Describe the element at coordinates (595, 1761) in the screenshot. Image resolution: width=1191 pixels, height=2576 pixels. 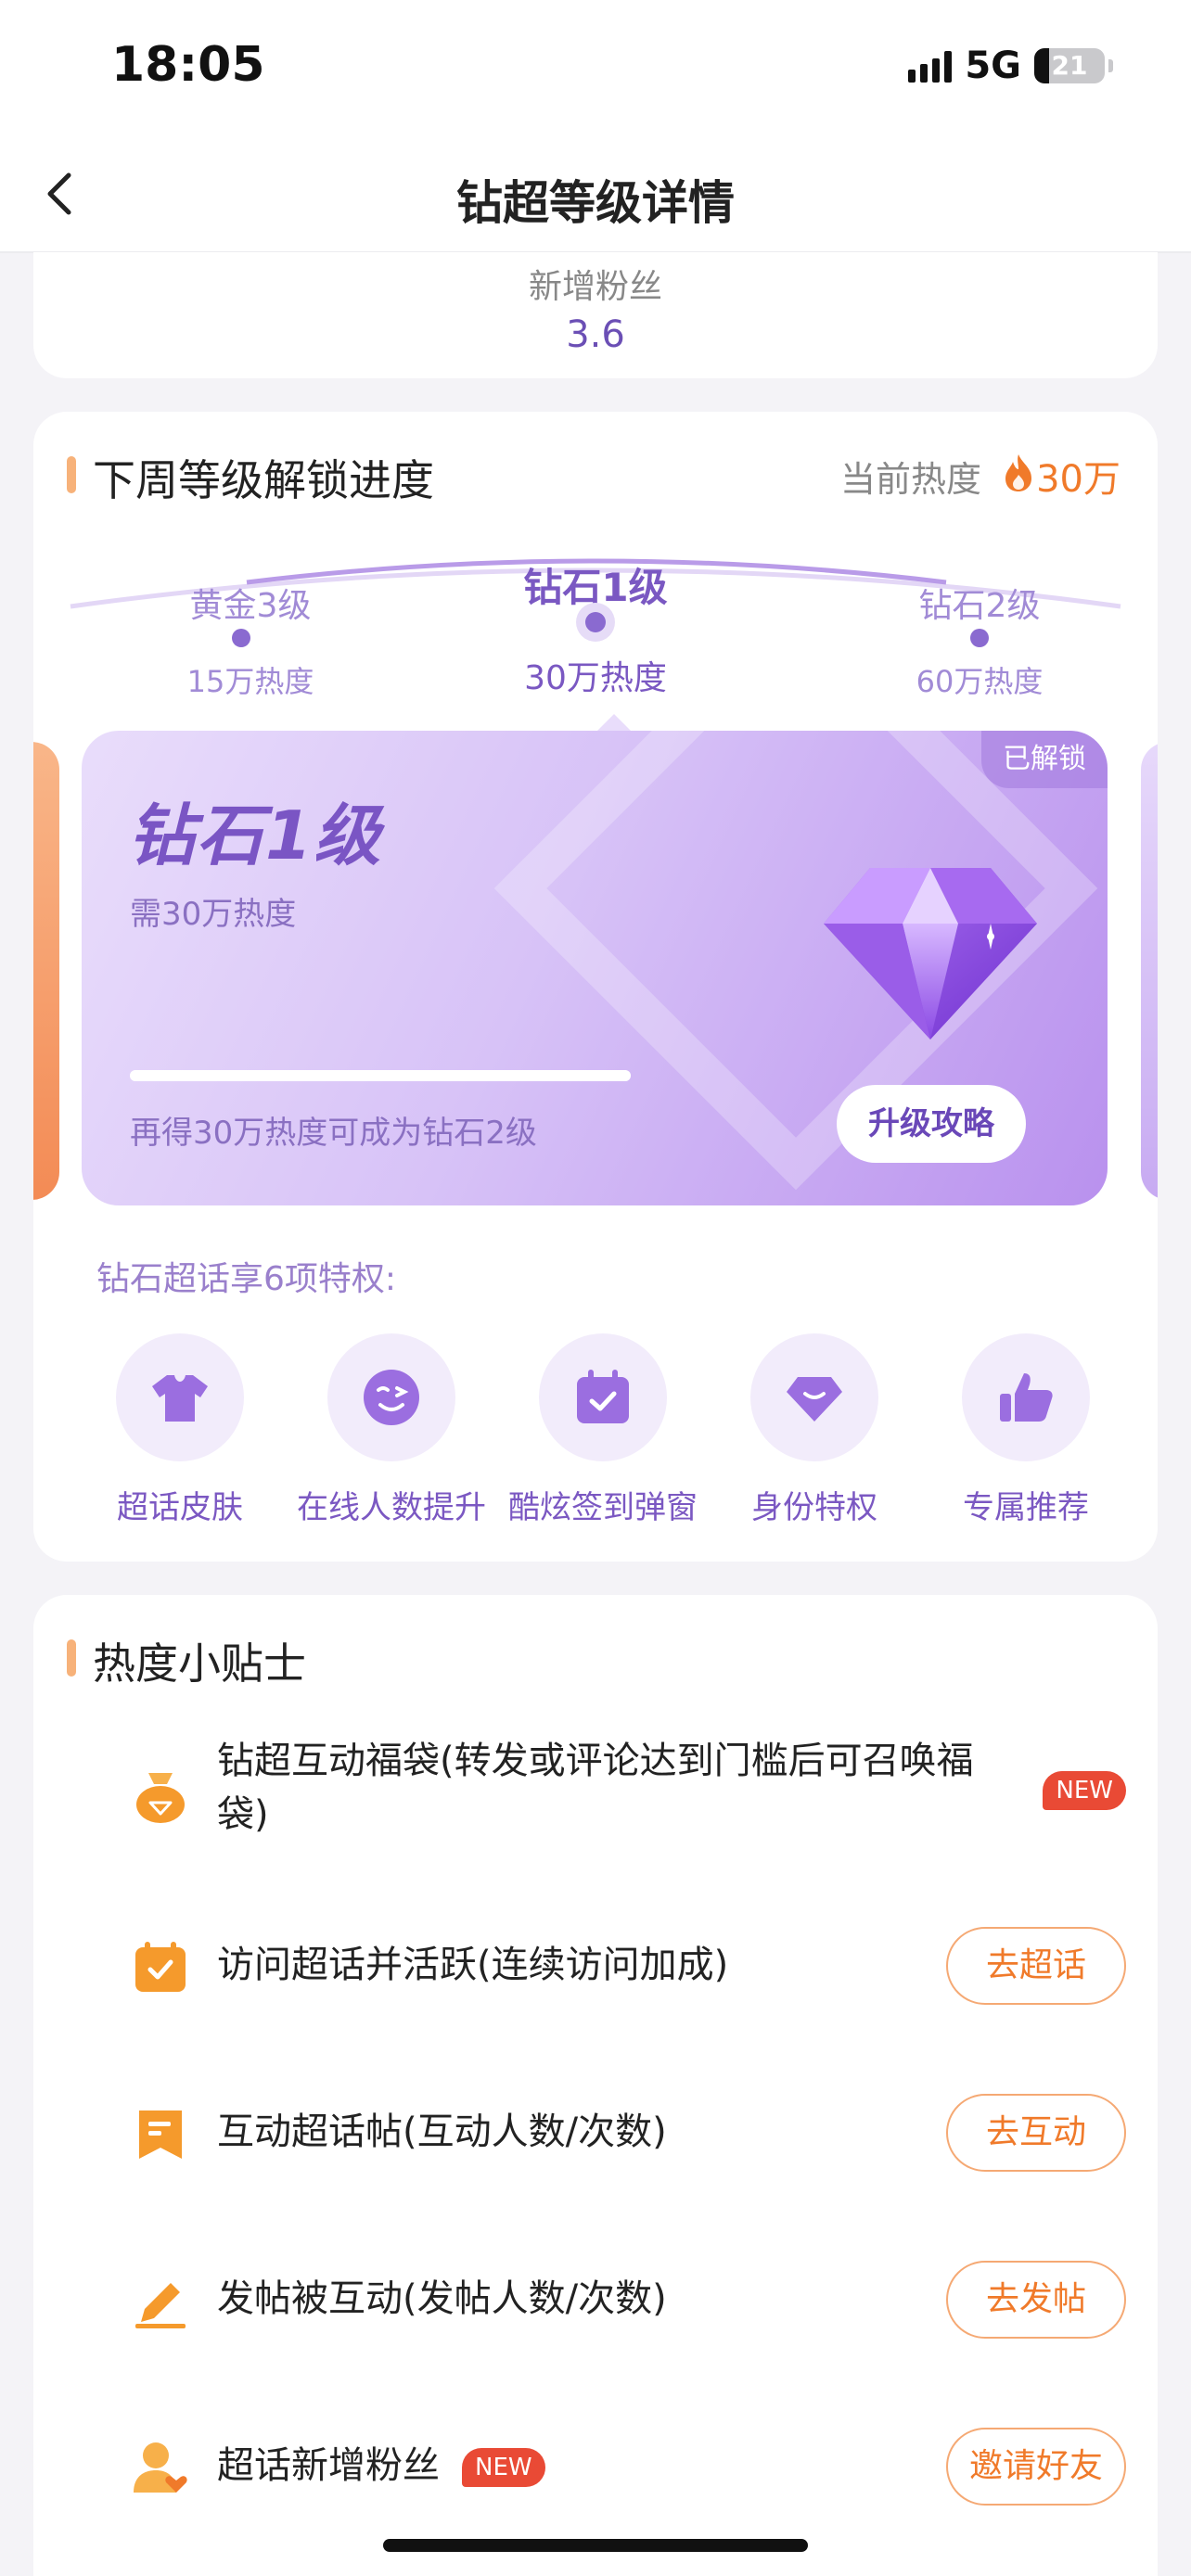
I see `tip-text-line1: 钻超互动福袋(转发或评论达到门槛后可召唤福` at that location.